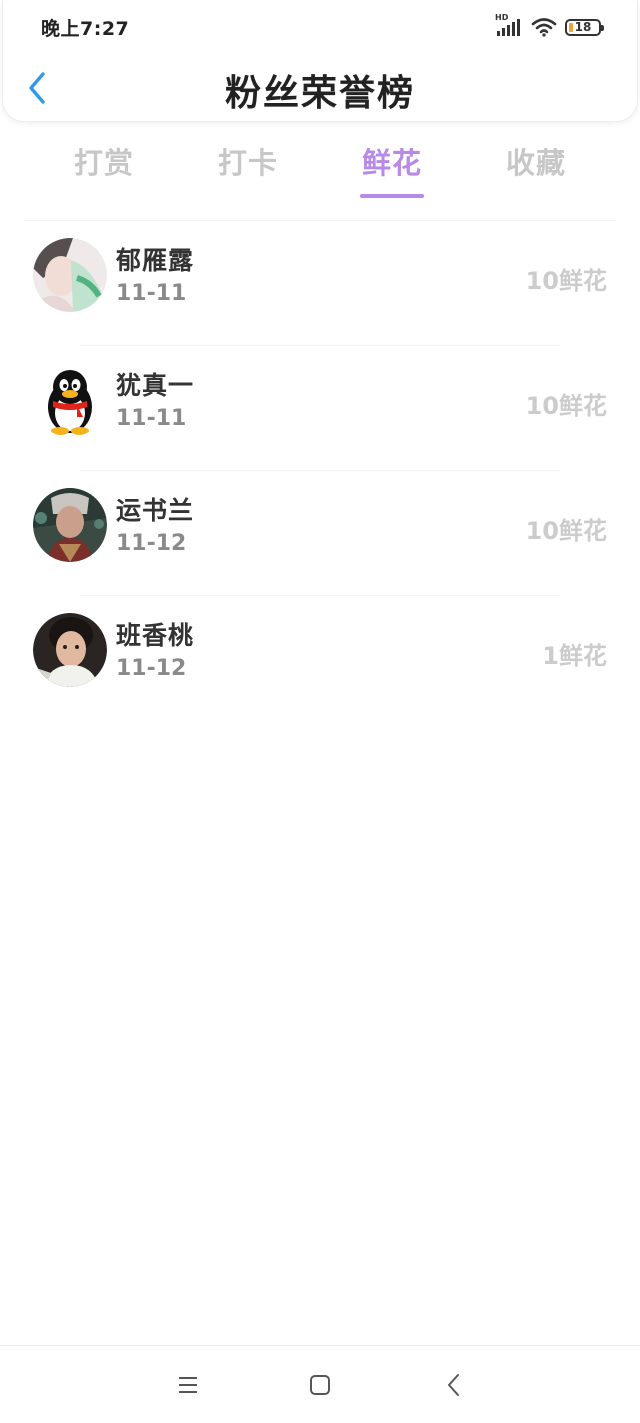 This screenshot has height=1423, width=640. I want to click on battery-icon: 18, so click(584, 27).